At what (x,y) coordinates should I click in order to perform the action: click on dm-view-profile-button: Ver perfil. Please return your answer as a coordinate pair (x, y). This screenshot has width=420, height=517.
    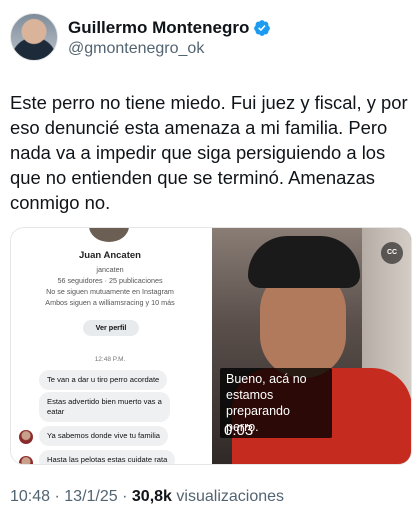
    Looking at the image, I should click on (111, 328).